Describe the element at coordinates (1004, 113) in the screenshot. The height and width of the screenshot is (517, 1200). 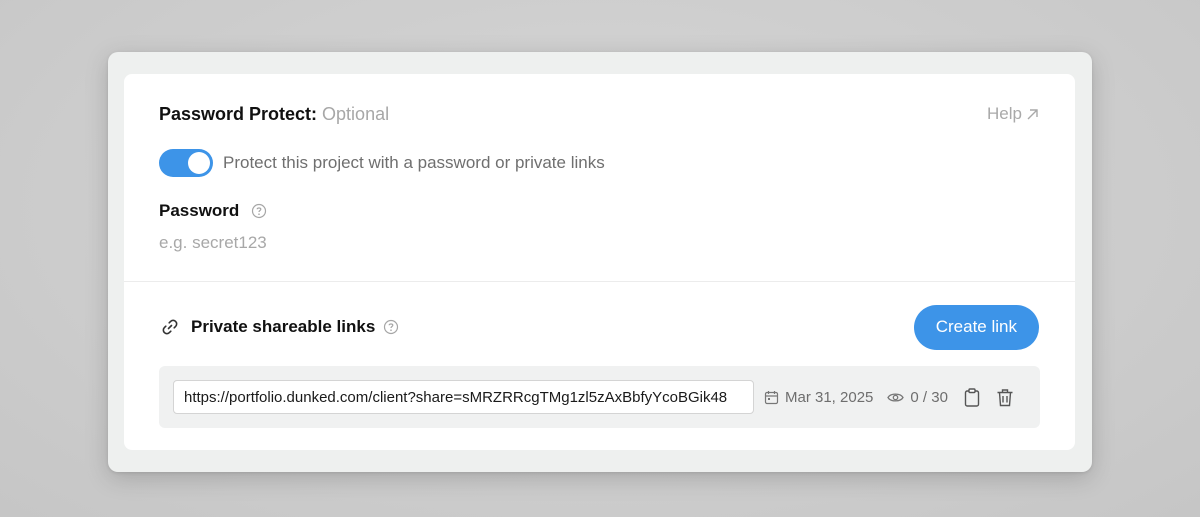
I see `help-label: Help` at that location.